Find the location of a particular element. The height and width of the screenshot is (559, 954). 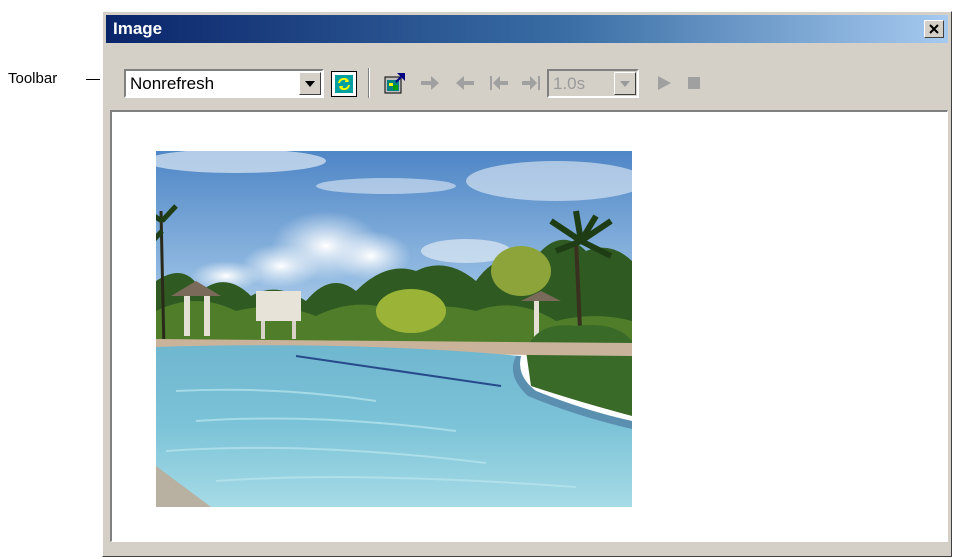

status-bar is located at coordinates (527, 549).